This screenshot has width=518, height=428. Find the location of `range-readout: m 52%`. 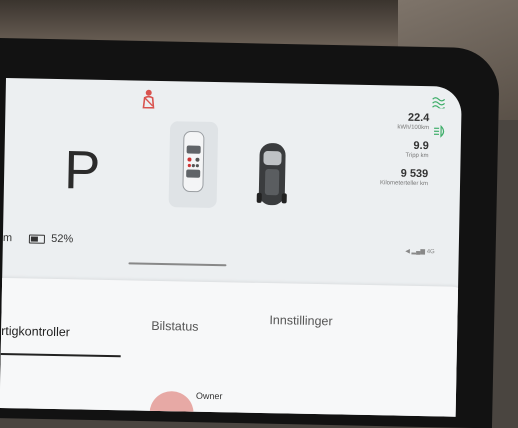

range-readout: m 52% is located at coordinates (38, 238).